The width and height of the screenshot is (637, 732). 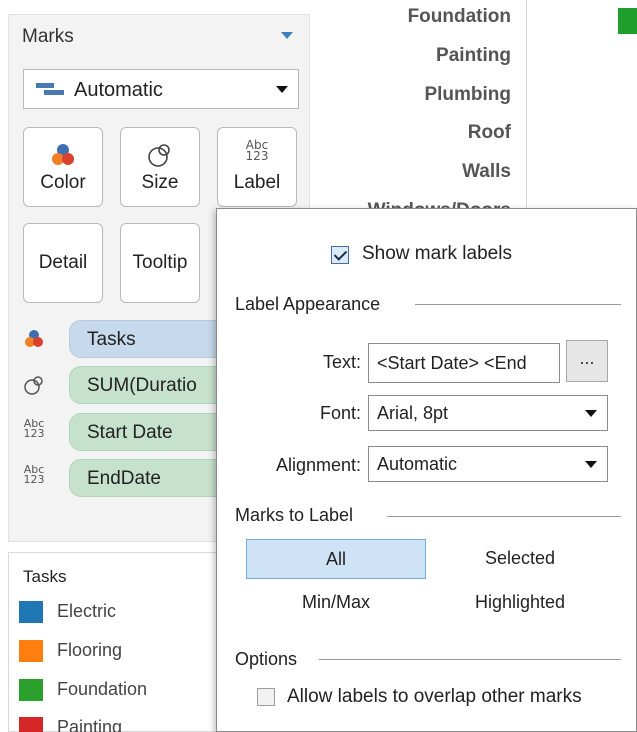 What do you see at coordinates (336, 603) in the screenshot?
I see `option-min-max: Min/Max` at bounding box center [336, 603].